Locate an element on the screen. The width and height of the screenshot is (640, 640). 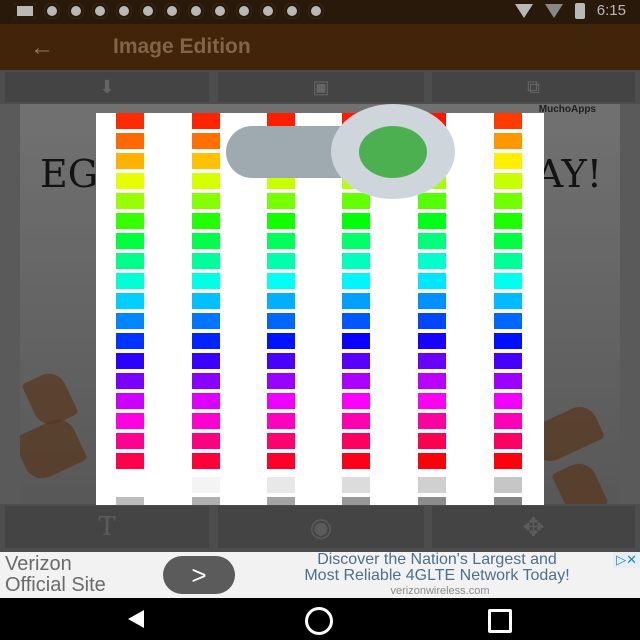
add-image-button: ▣ is located at coordinates (321, 87).